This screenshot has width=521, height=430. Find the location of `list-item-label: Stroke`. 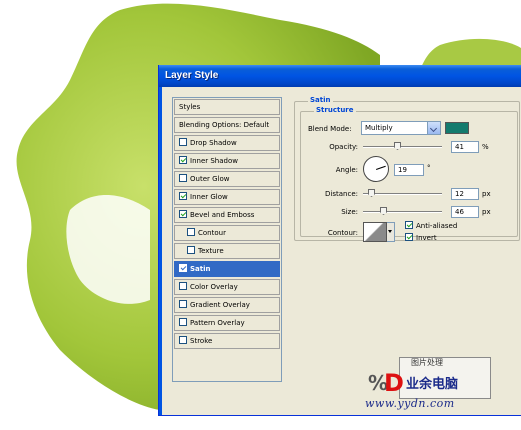

list-item-label: Stroke is located at coordinates (201, 341).